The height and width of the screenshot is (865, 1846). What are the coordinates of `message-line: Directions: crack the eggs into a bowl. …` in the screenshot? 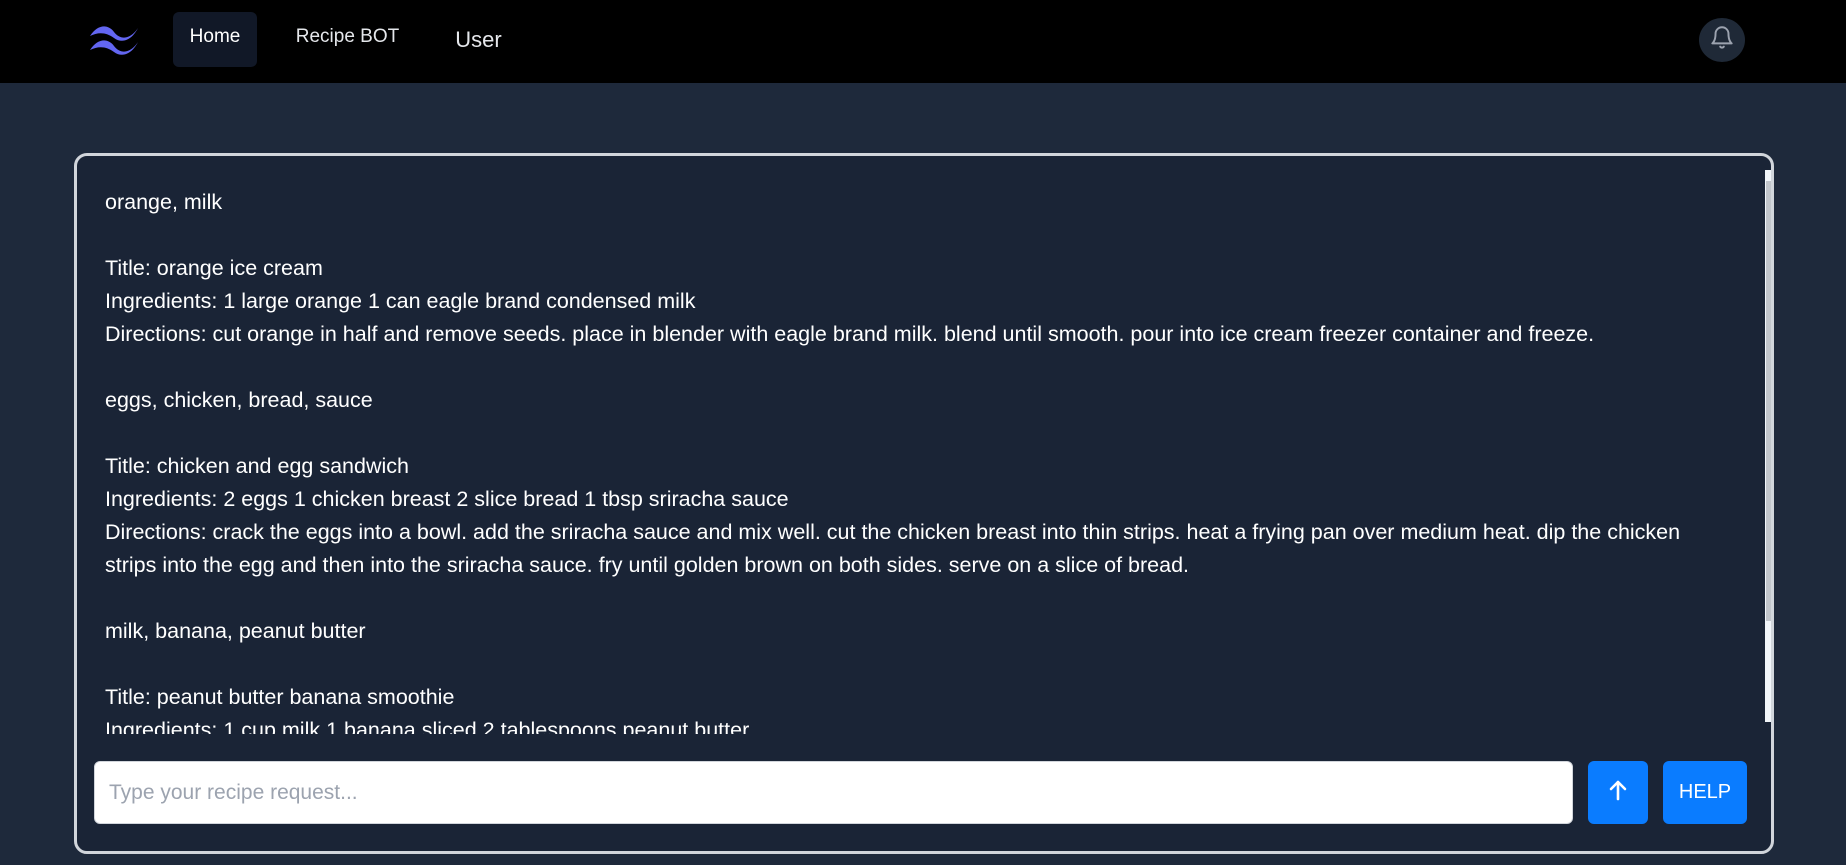 It's located at (893, 548).